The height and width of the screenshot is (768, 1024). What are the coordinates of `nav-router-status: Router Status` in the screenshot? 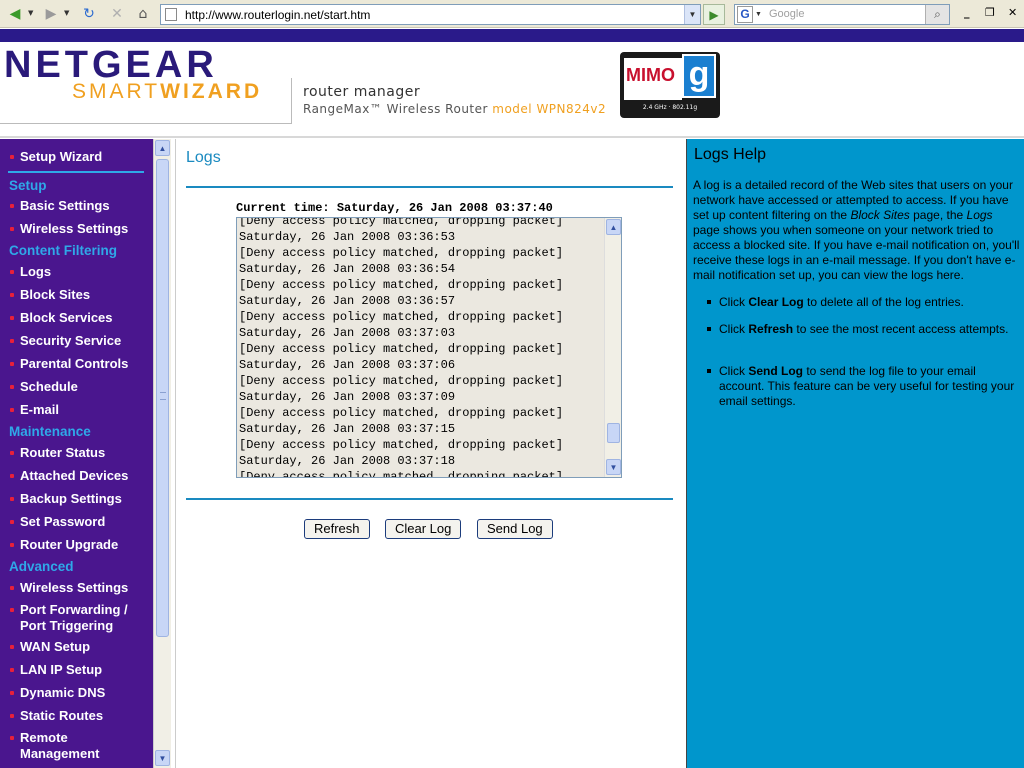 It's located at (57, 453).